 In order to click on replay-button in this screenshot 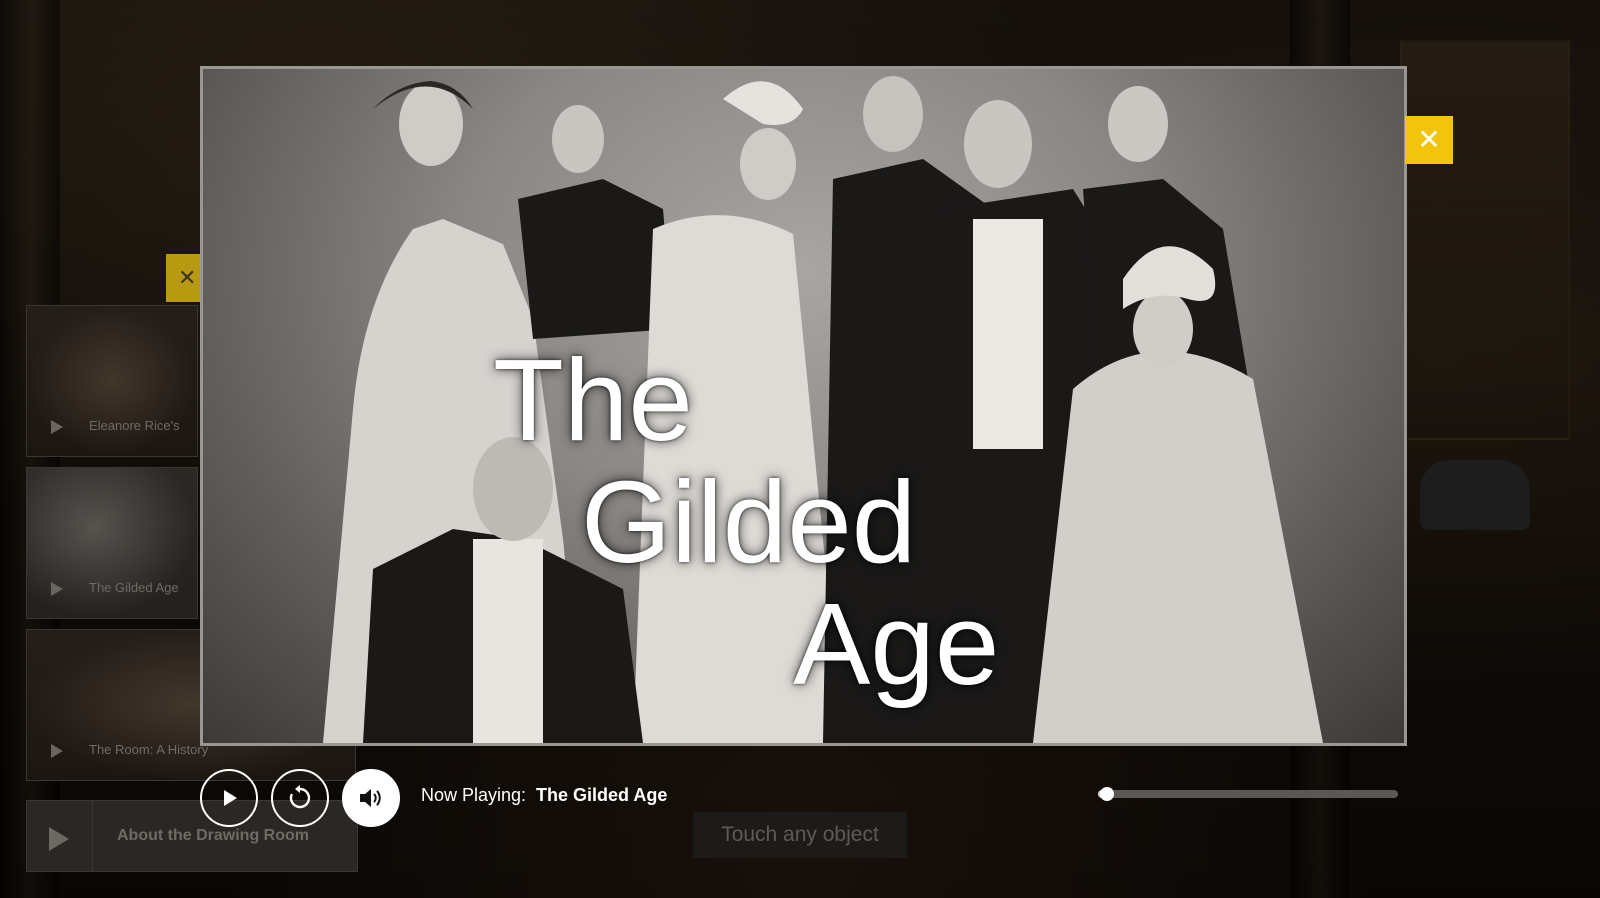, I will do `click(300, 798)`.